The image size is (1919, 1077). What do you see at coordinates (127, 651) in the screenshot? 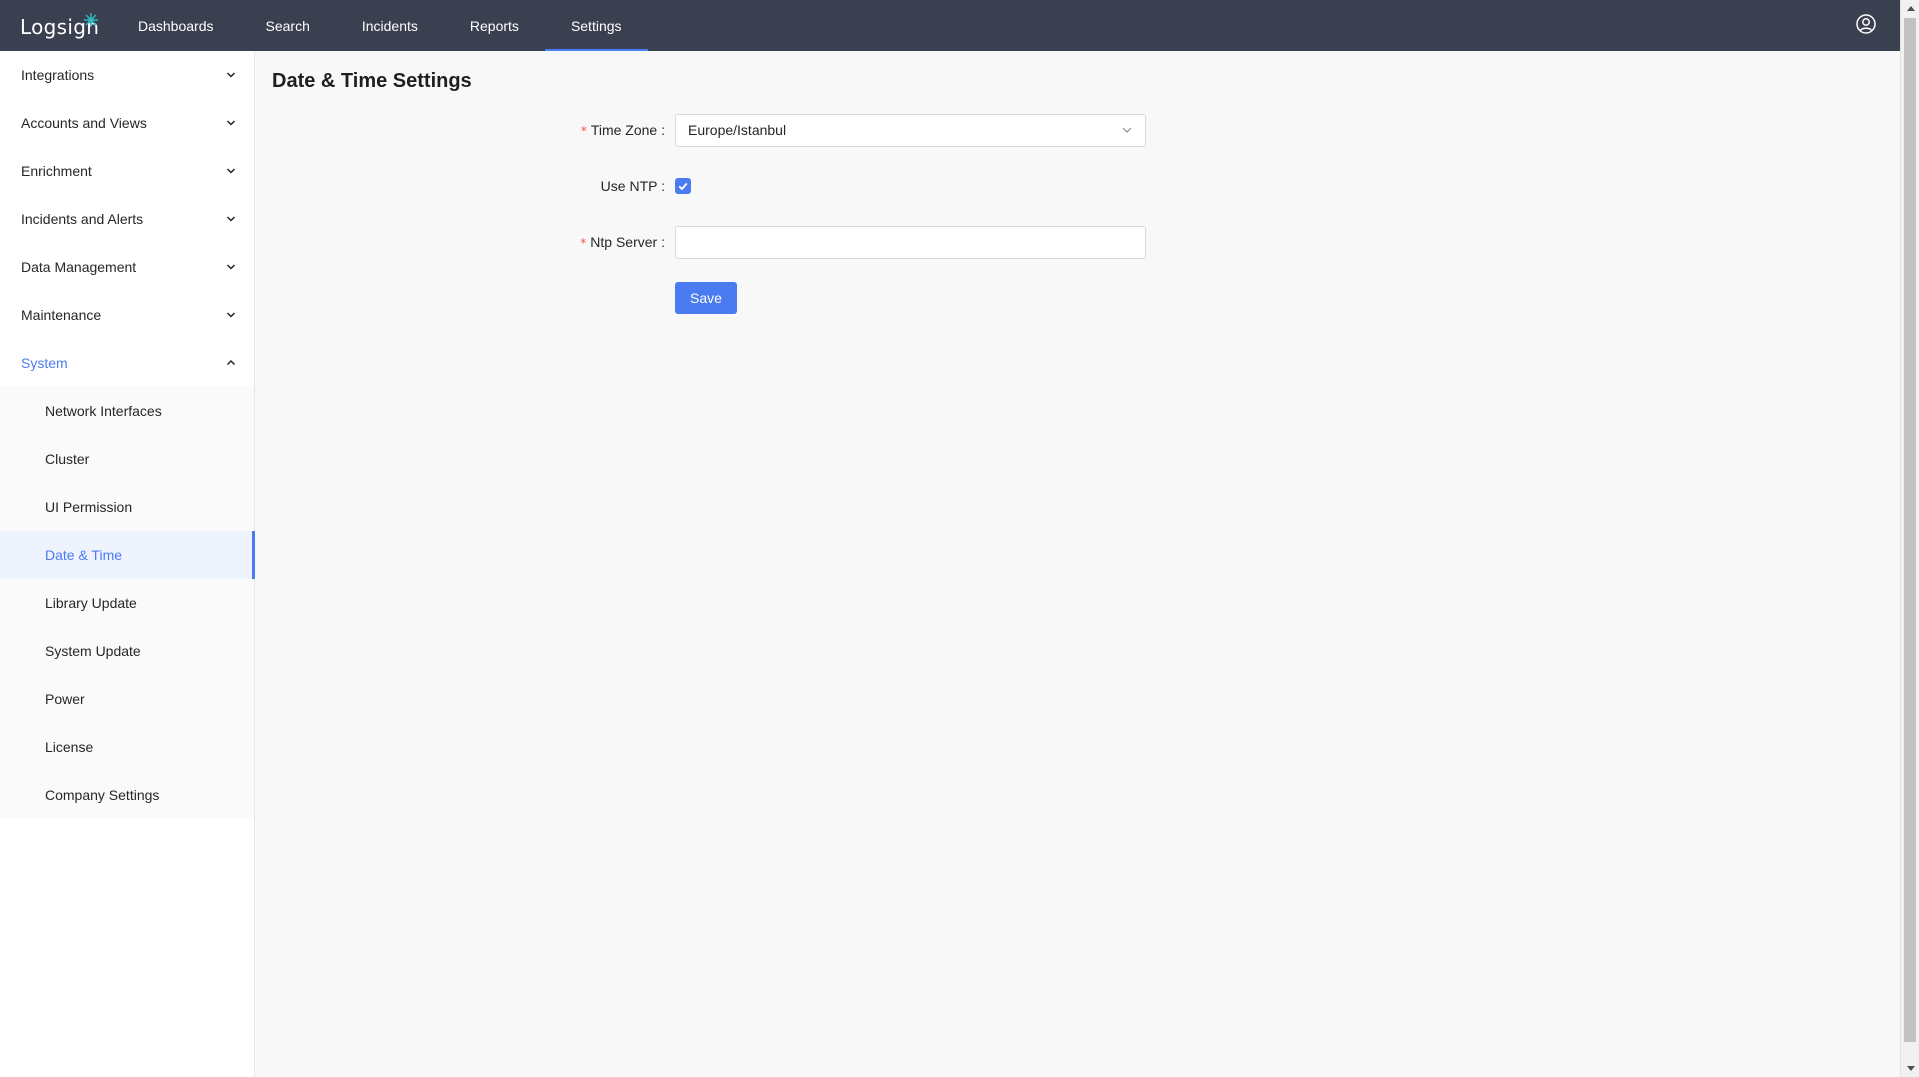
I see `sidebar-item-system-update: System Update` at bounding box center [127, 651].